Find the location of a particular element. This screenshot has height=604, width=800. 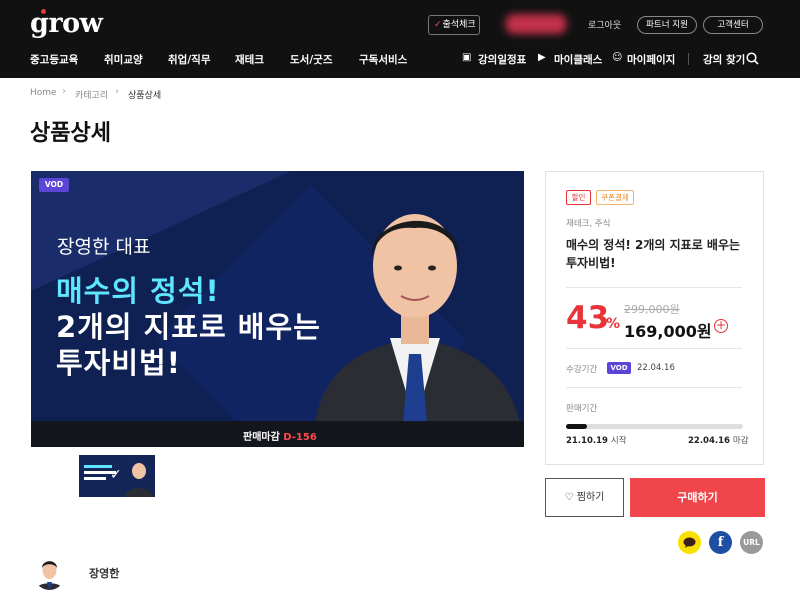

banner-instructor: 장영한 대표 is located at coordinates (104, 247).